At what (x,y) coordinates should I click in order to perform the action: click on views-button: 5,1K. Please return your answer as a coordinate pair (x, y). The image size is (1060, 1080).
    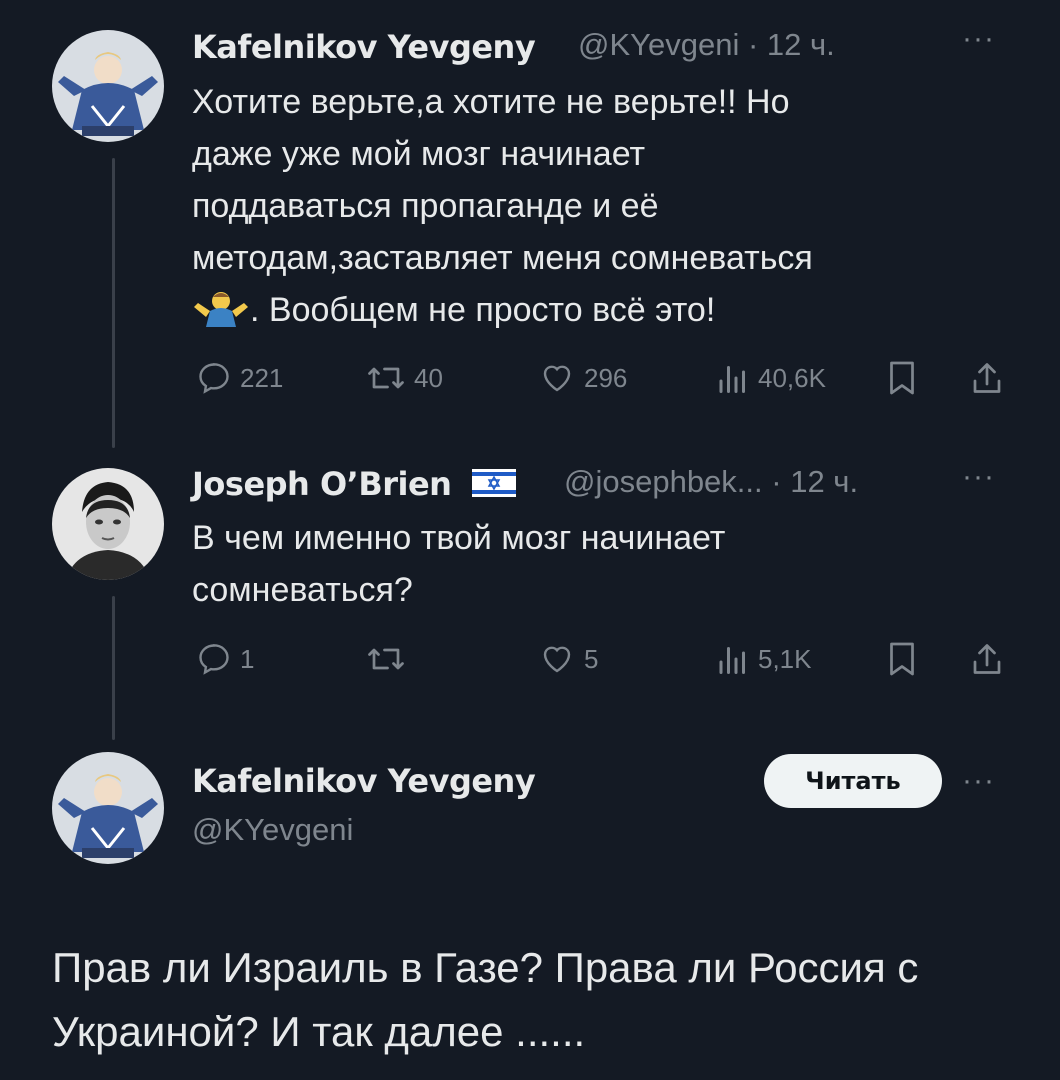
    Looking at the image, I should click on (764, 659).